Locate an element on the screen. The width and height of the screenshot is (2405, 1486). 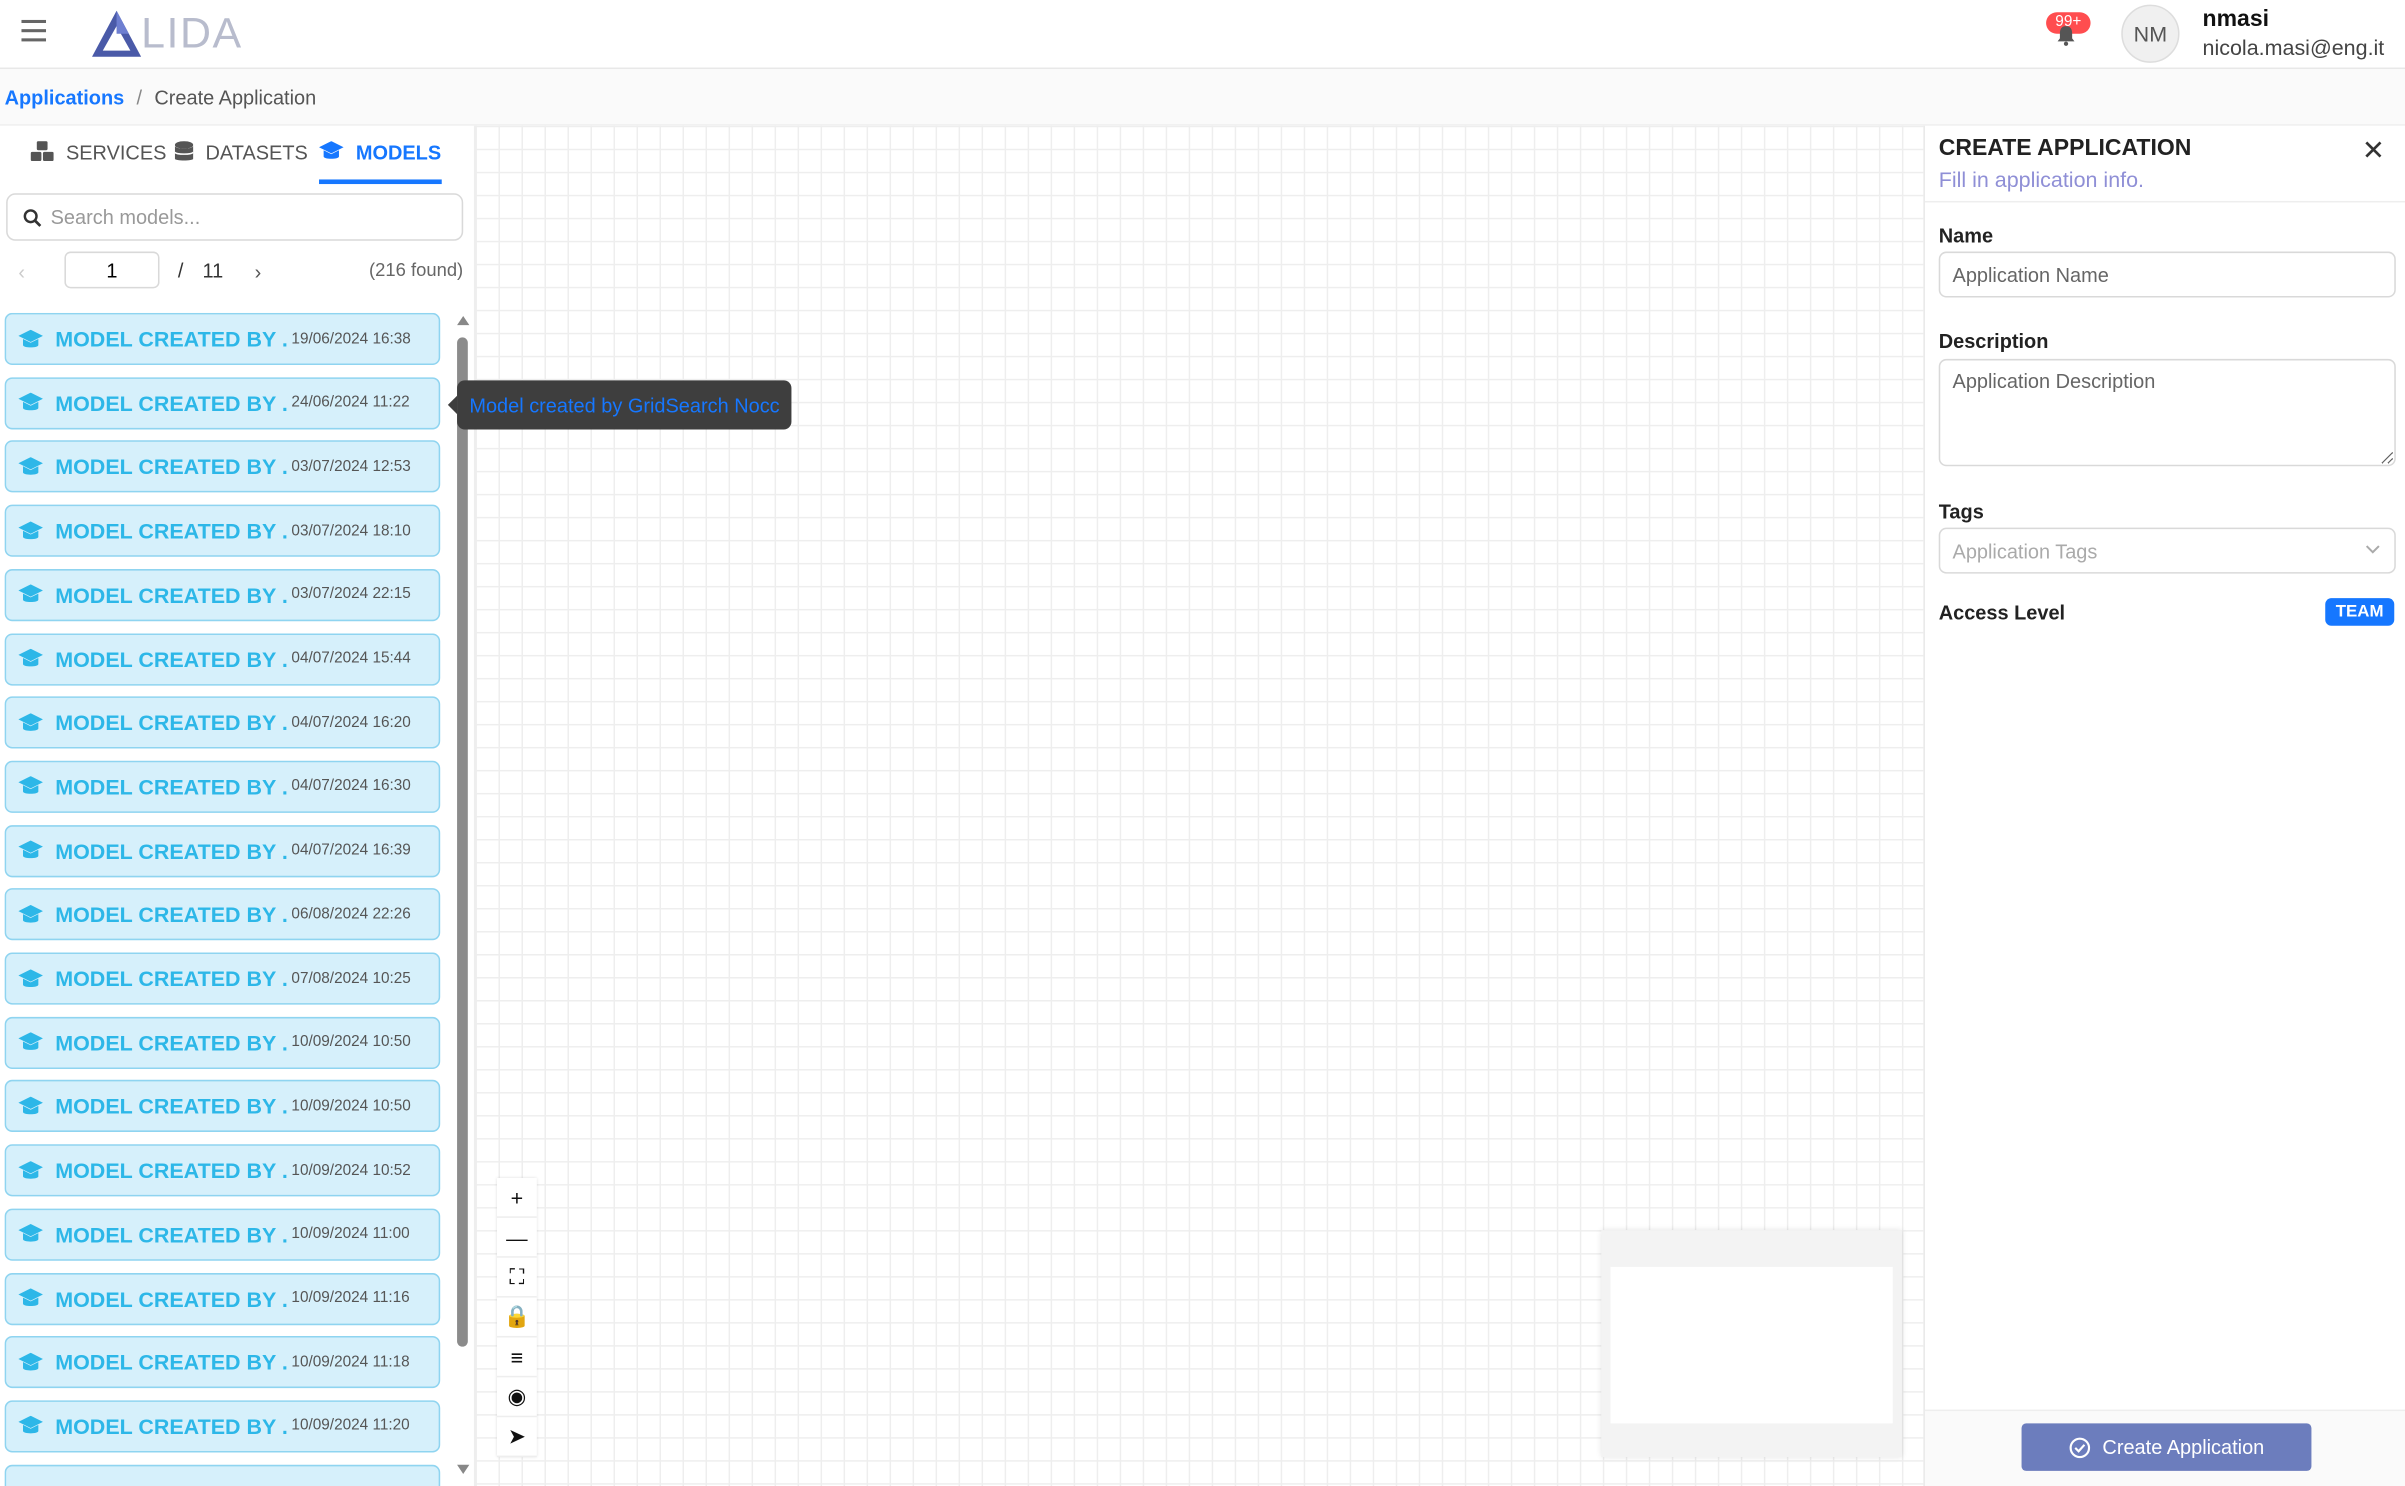
model-date: 04/07/2024 16:39 is located at coordinates (351, 851).